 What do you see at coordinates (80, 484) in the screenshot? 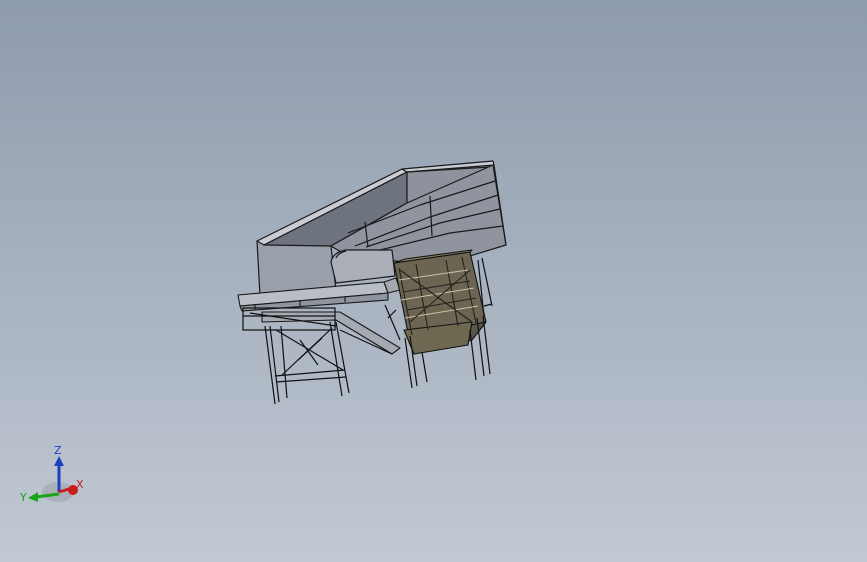
I see `x-axis-label: X` at bounding box center [80, 484].